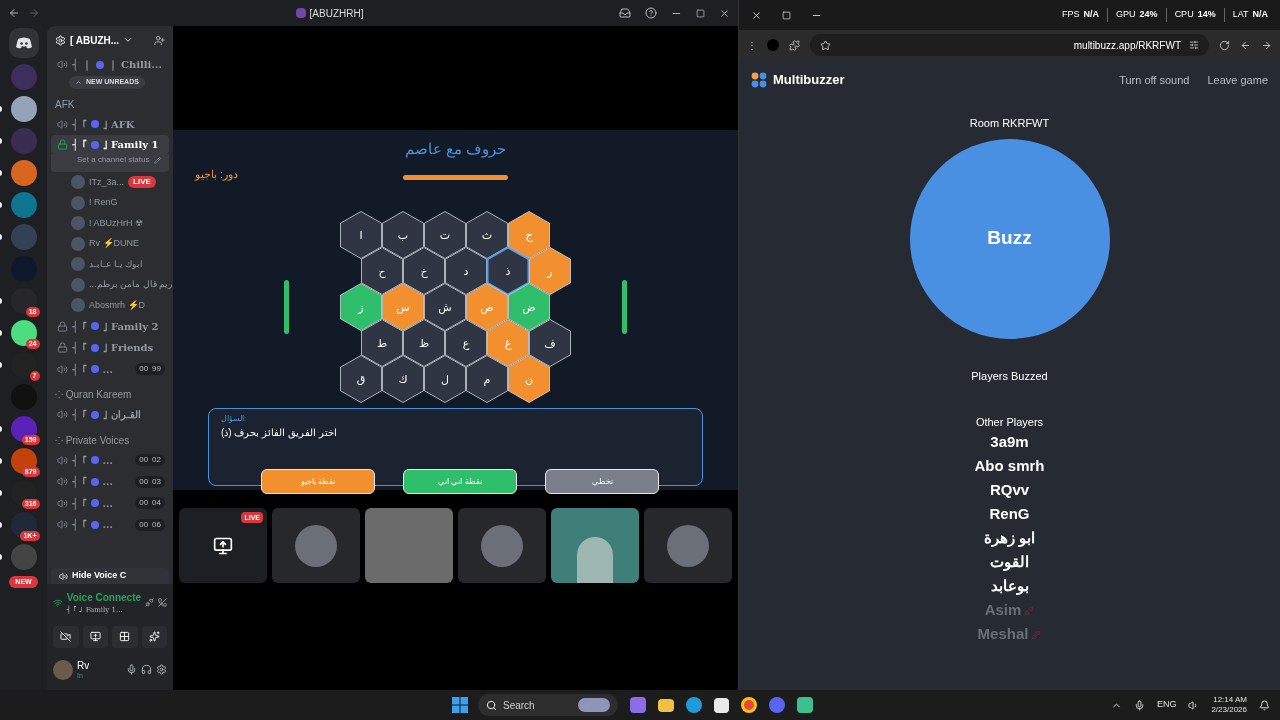 The height and width of the screenshot is (720, 1280). What do you see at coordinates (403, 378) in the screenshot?
I see `hex-tile: ك` at bounding box center [403, 378].